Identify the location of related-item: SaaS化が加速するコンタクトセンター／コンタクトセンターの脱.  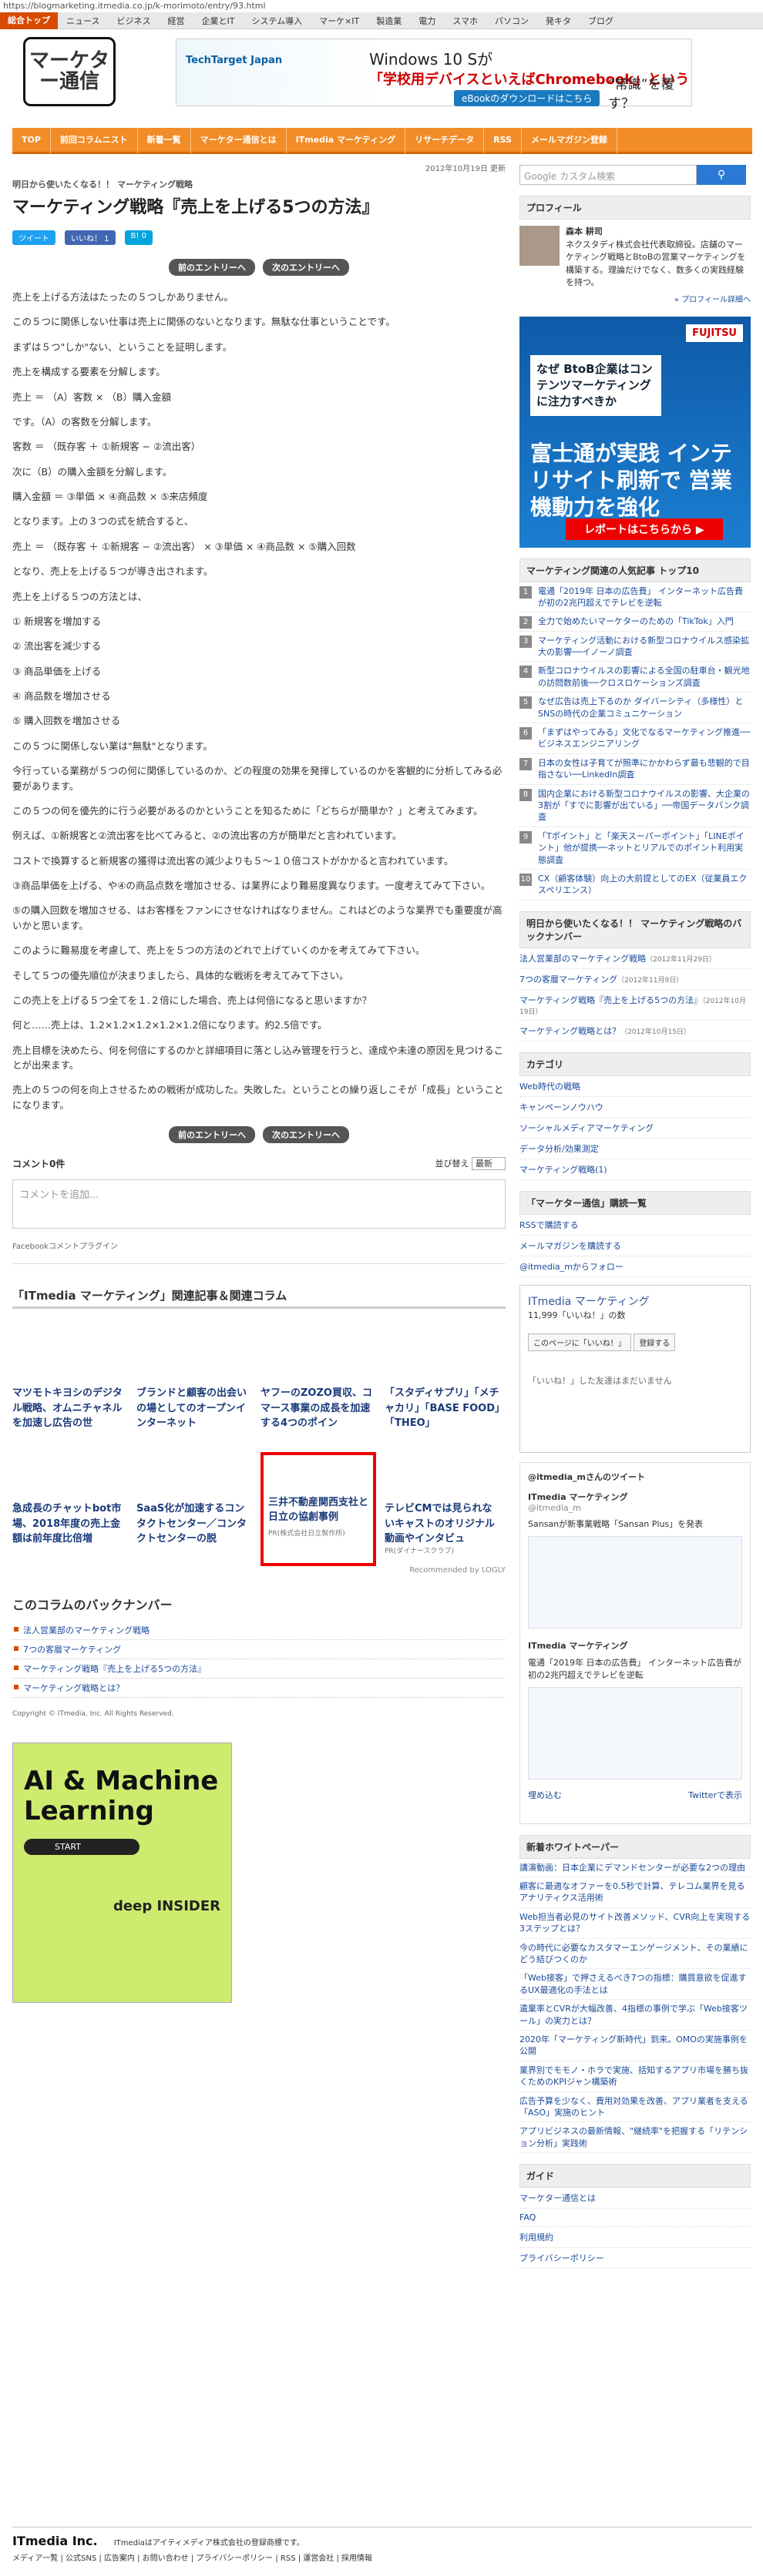
(194, 1524).